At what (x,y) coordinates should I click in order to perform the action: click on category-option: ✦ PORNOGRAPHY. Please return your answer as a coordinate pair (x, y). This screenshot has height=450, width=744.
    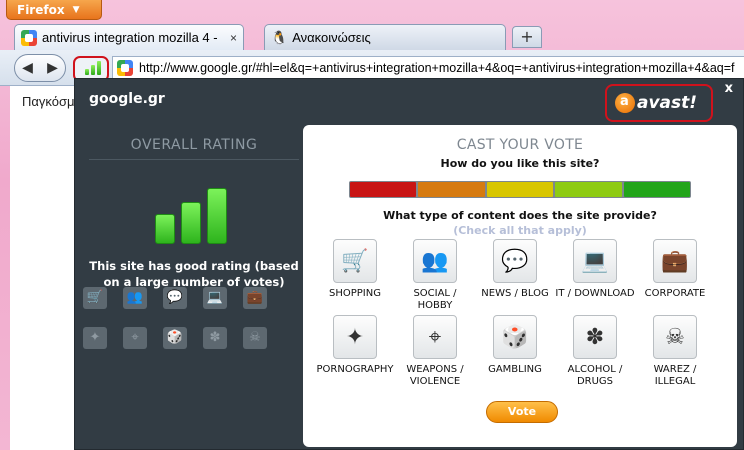
    Looking at the image, I should click on (355, 345).